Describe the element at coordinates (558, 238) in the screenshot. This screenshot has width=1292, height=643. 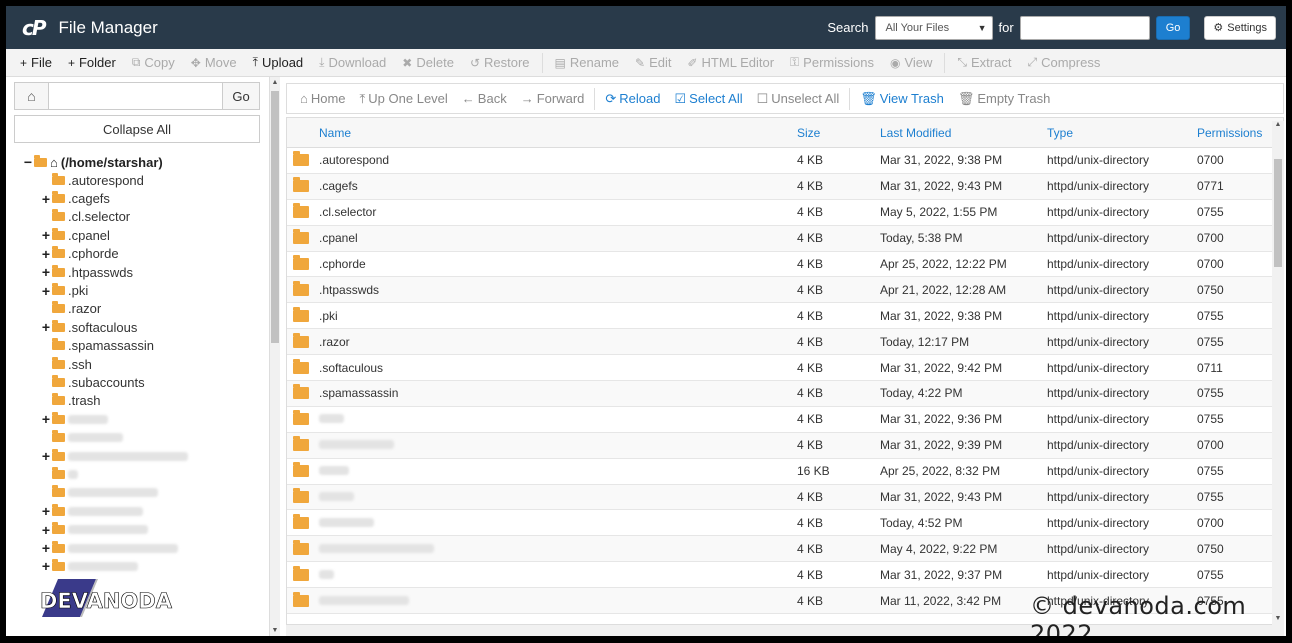
I see `cell-name: .cpanel` at that location.